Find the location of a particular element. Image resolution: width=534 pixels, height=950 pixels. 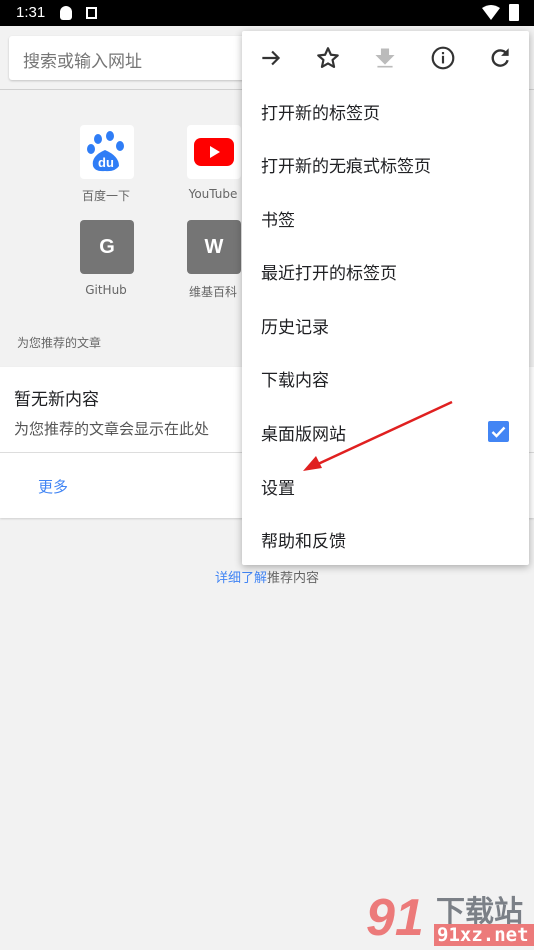

star-icon is located at coordinates (328, 58).